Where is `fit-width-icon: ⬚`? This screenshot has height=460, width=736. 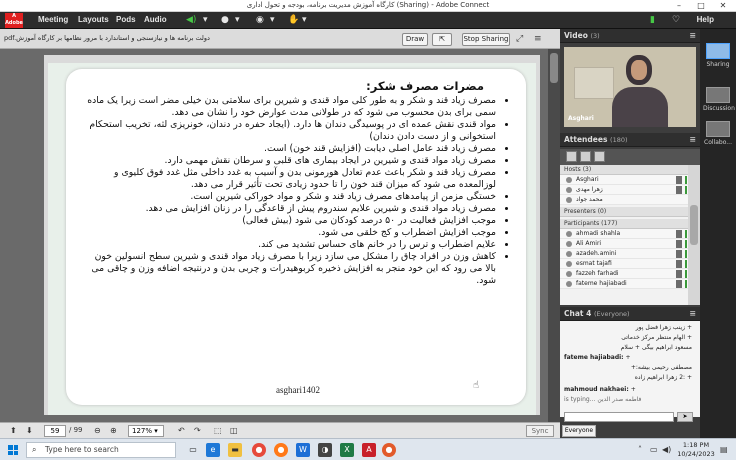
fit-width-icon: ⬚ is located at coordinates (218, 431).